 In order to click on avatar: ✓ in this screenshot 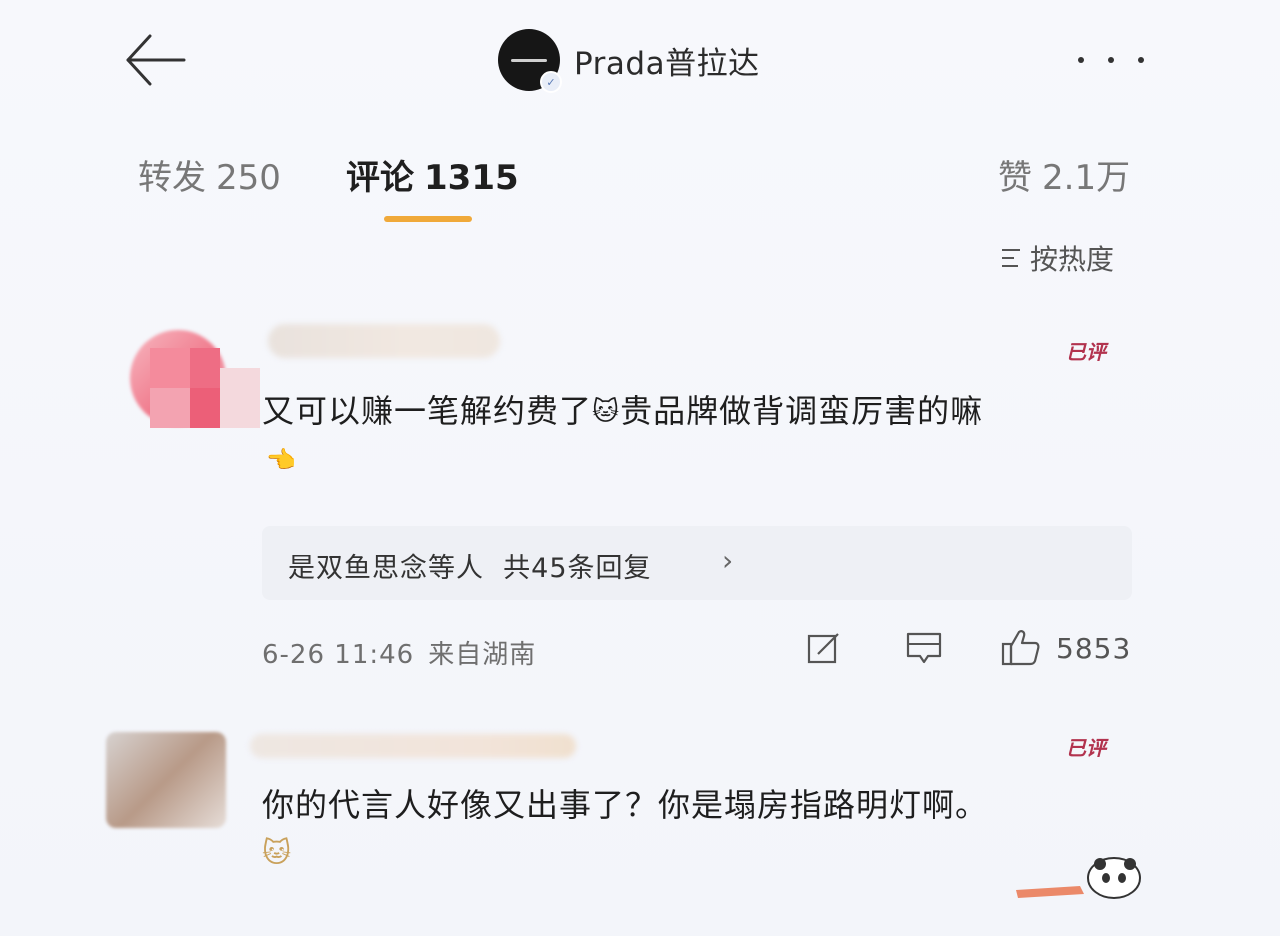, I will do `click(530, 61)`.